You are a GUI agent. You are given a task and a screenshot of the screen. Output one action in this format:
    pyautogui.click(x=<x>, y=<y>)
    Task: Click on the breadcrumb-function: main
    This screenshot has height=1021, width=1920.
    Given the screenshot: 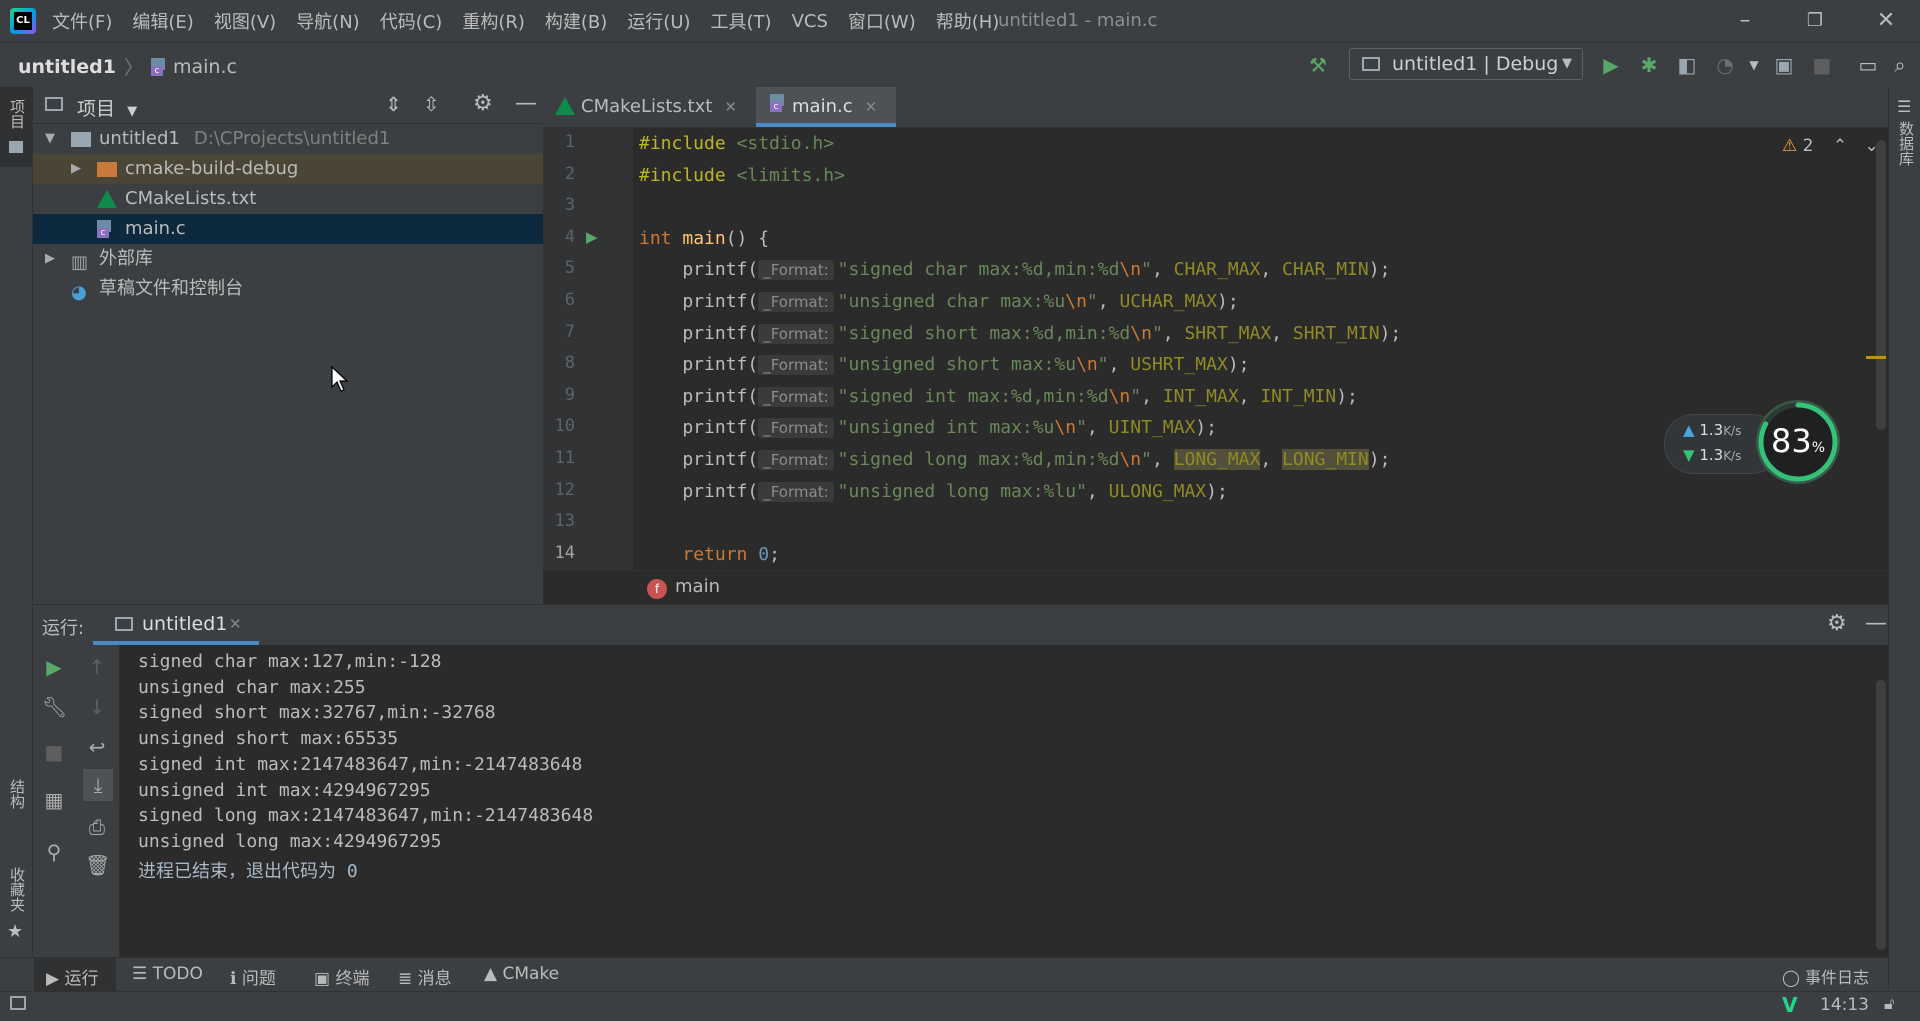 What is the action you would take?
    pyautogui.click(x=697, y=586)
    